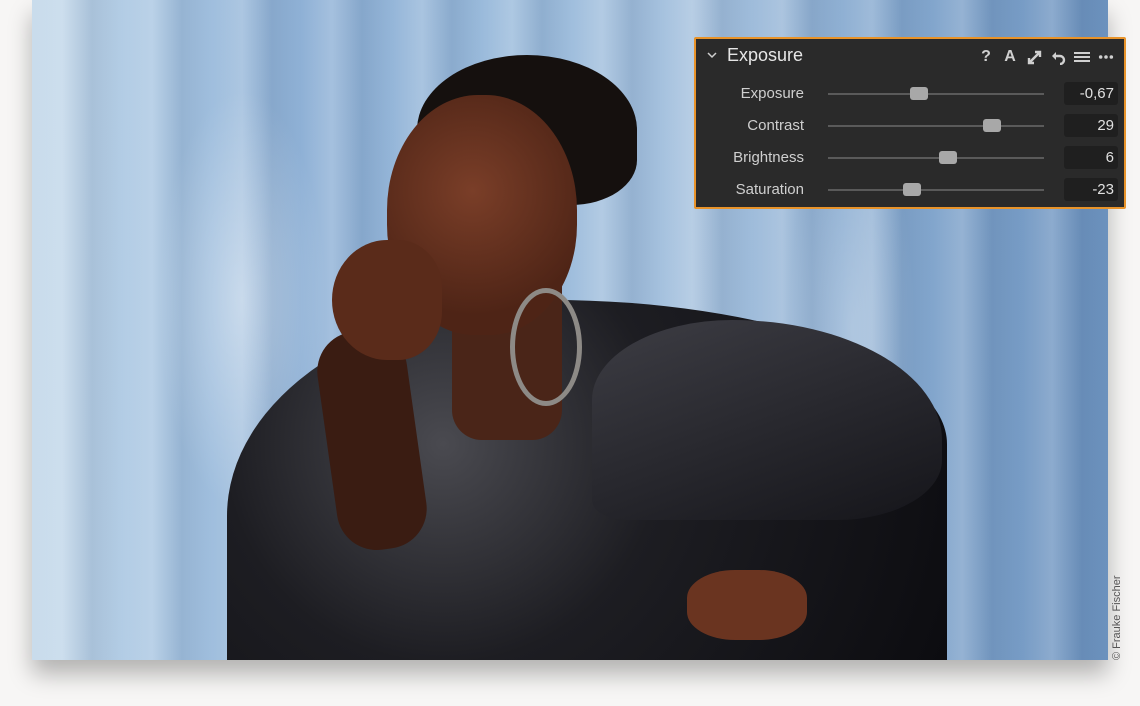 The height and width of the screenshot is (706, 1140). What do you see at coordinates (747, 605) in the screenshot?
I see `subject-hand-hip` at bounding box center [747, 605].